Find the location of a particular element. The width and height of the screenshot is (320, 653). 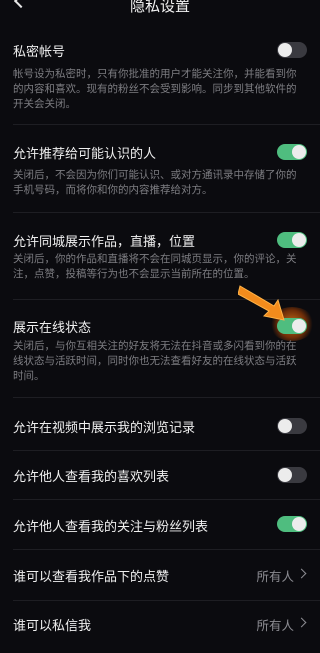

row-title: 允许推荐给可能认识的人 is located at coordinates (85, 154).